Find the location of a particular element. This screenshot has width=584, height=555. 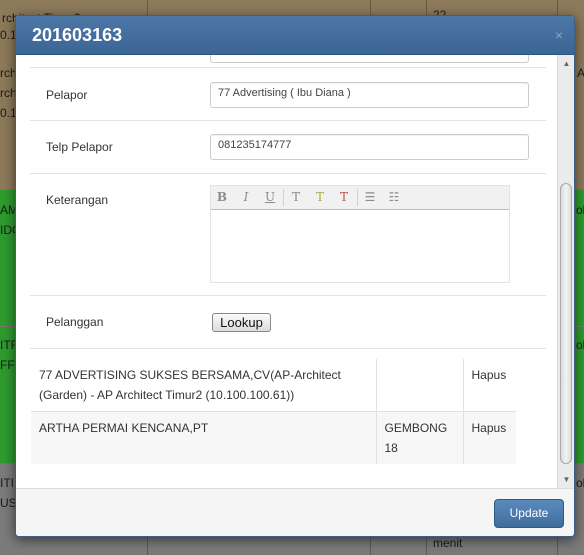

keterangan-editor: B I U T T T ☰ ☷ is located at coordinates (360, 234).